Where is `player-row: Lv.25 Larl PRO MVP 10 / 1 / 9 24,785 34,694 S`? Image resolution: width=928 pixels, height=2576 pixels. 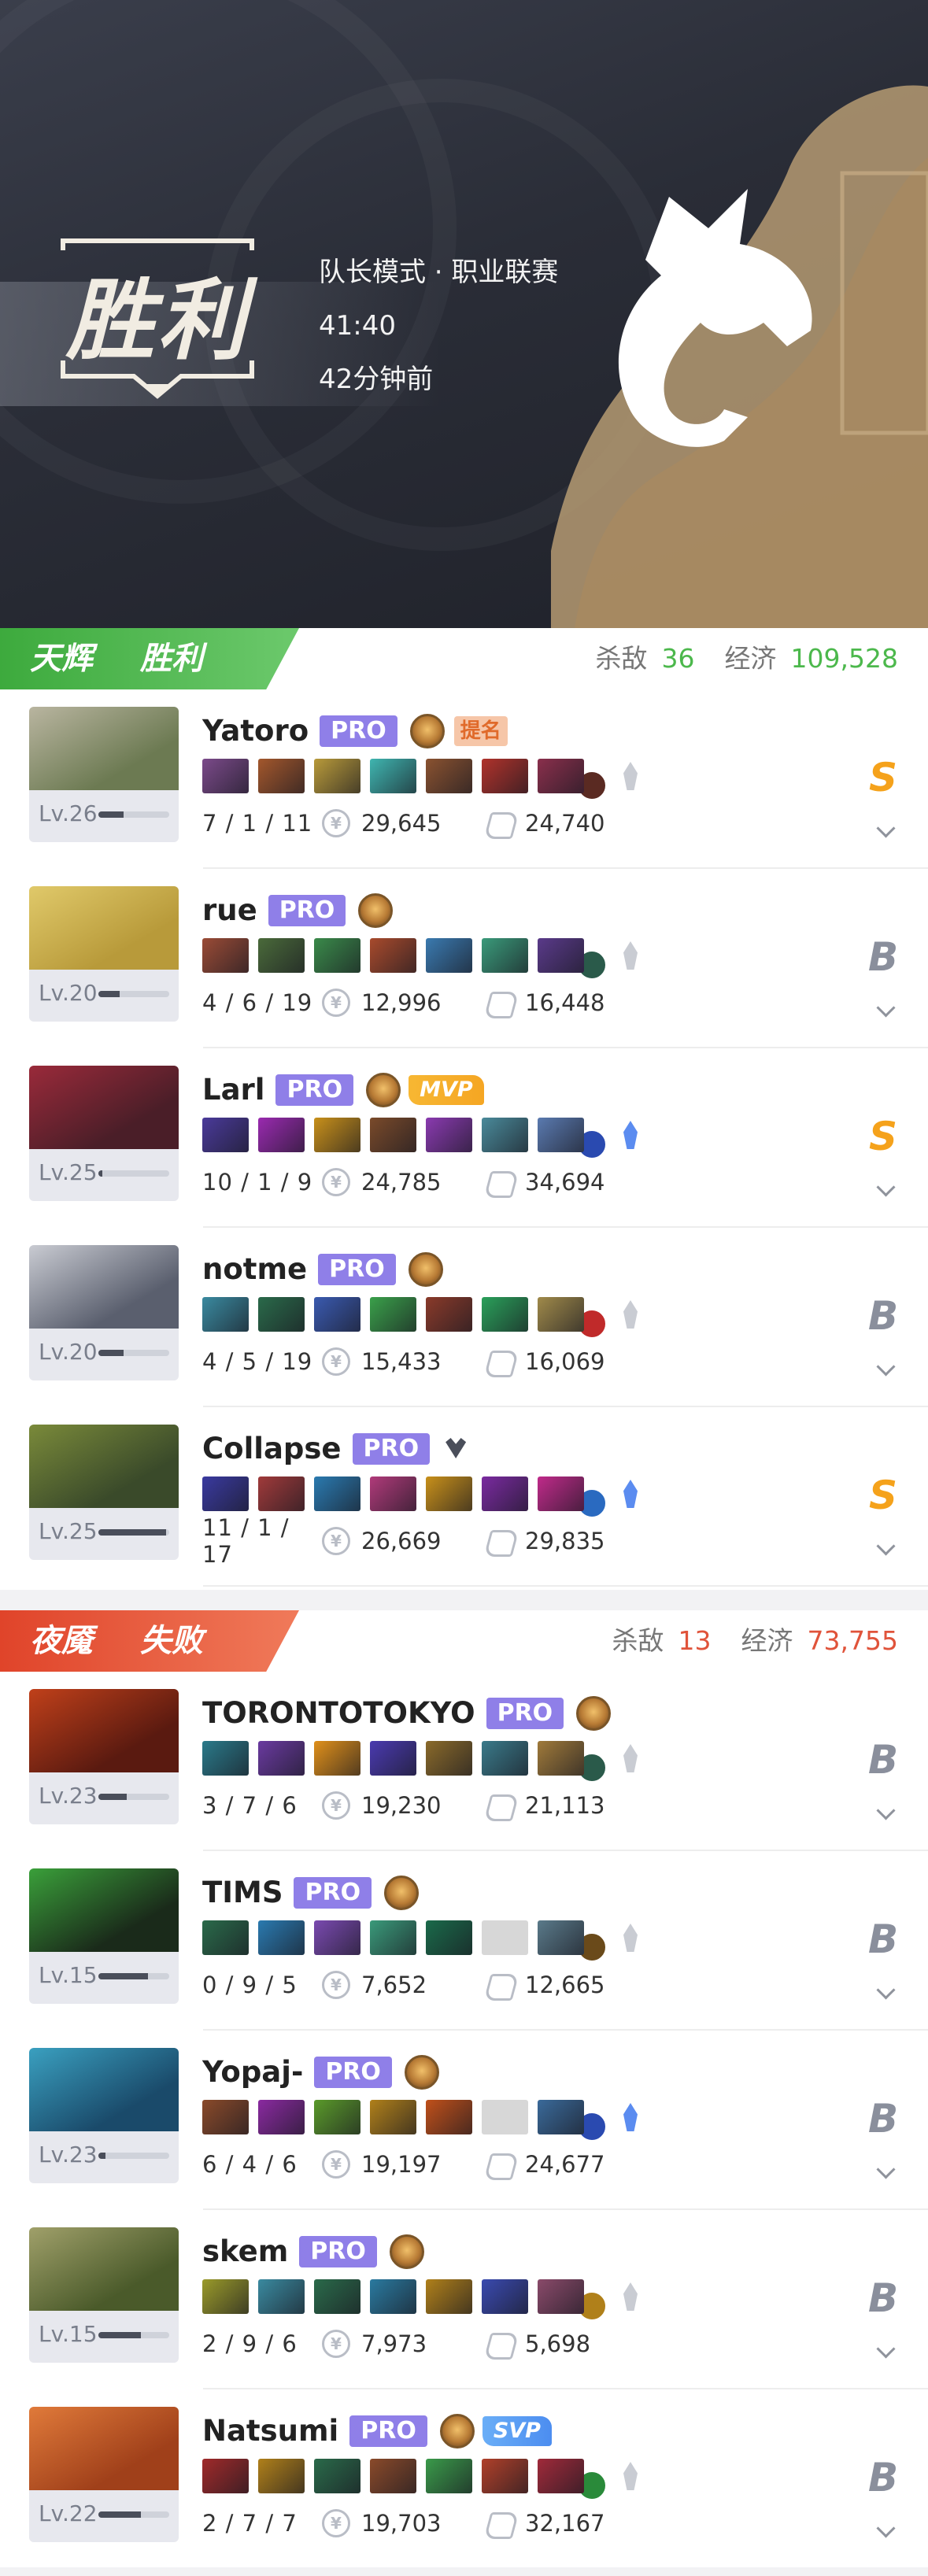 player-row: Lv.25 Larl PRO MVP 10 / 1 / 9 24,785 34,694 S is located at coordinates (464, 1138).